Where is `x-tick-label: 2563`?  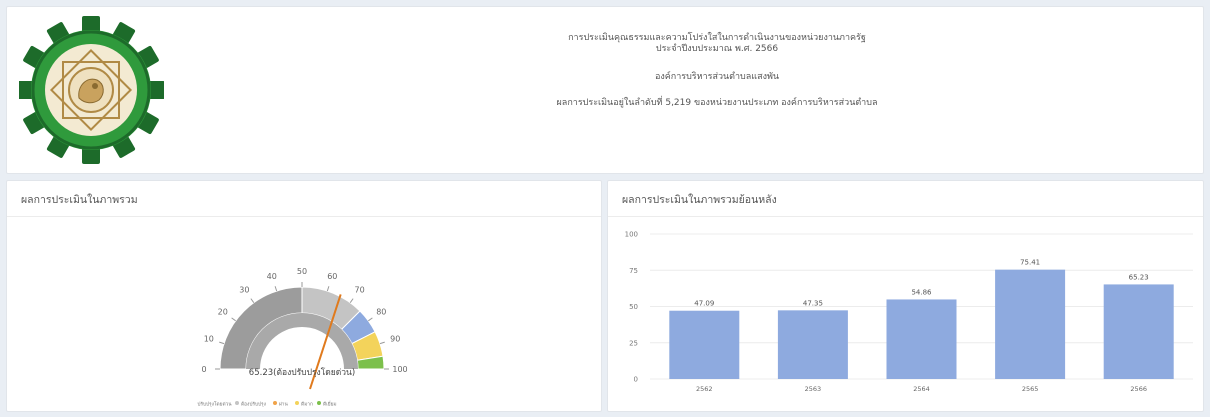
x-tick-label: 2563 is located at coordinates (813, 389).